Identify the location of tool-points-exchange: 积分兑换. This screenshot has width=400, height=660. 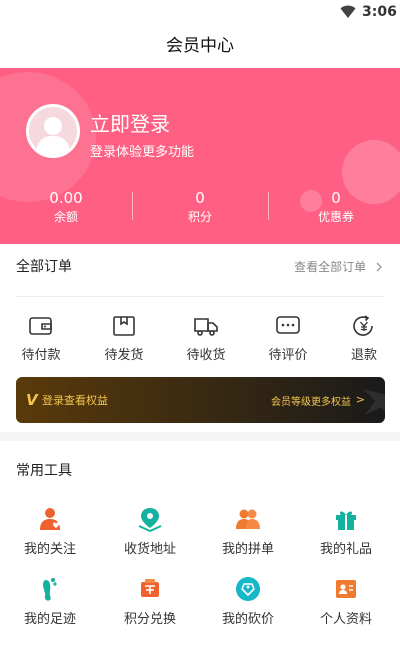
(150, 601).